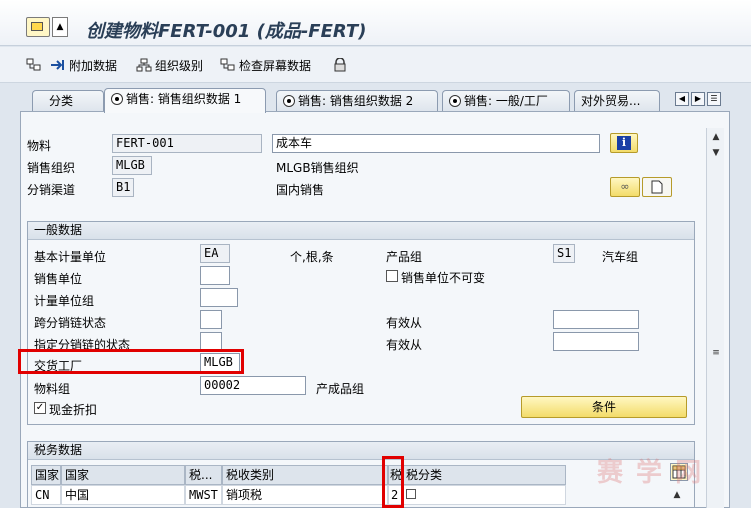 The width and height of the screenshot is (751, 508). Describe the element at coordinates (211, 341) in the screenshot. I see `dchain-status-field` at that location.